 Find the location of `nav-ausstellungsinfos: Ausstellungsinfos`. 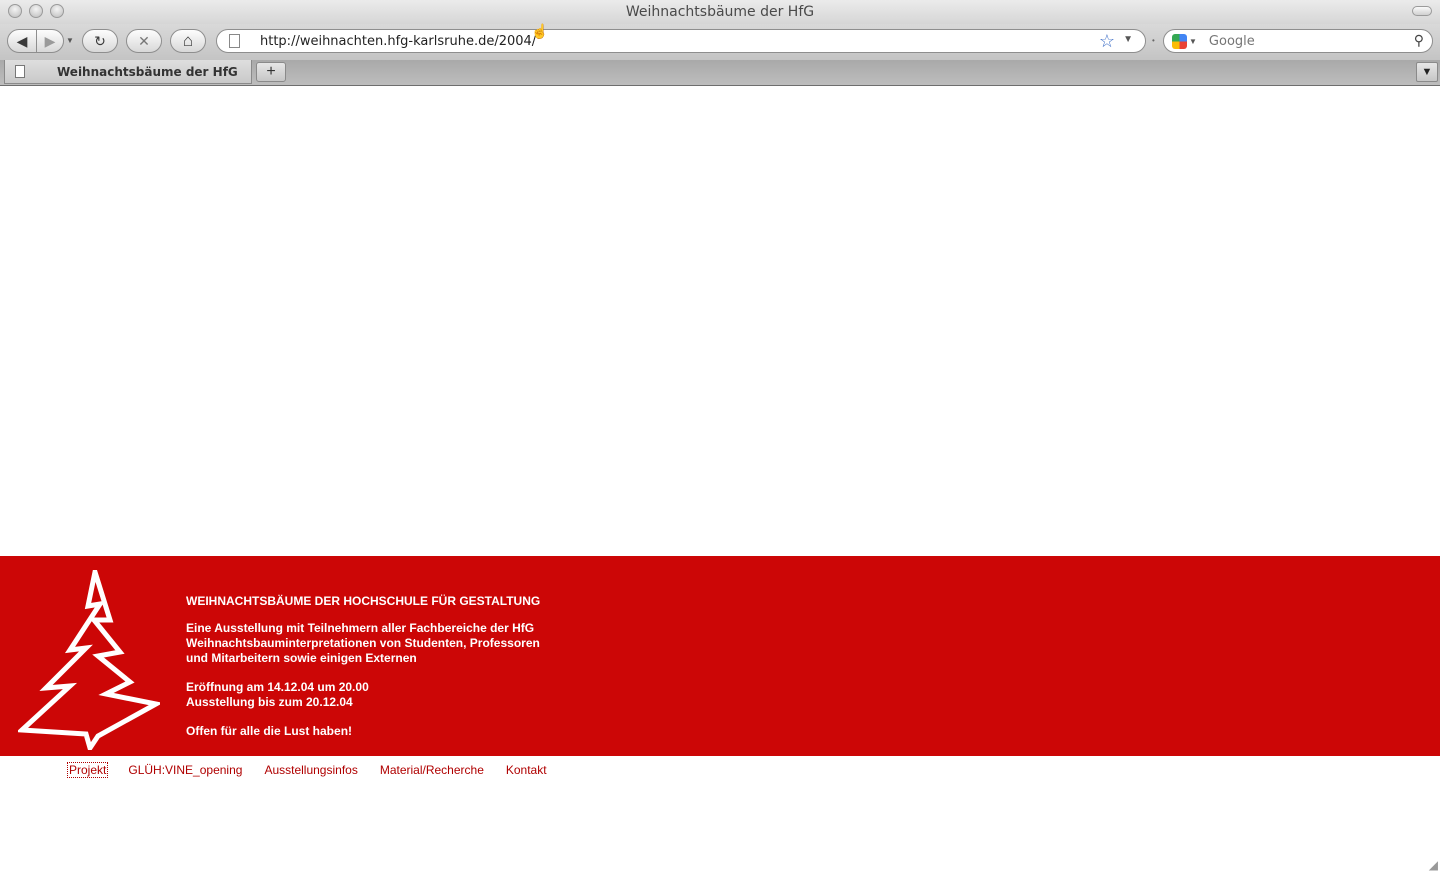

nav-ausstellungsinfos: Ausstellungsinfos is located at coordinates (310, 770).